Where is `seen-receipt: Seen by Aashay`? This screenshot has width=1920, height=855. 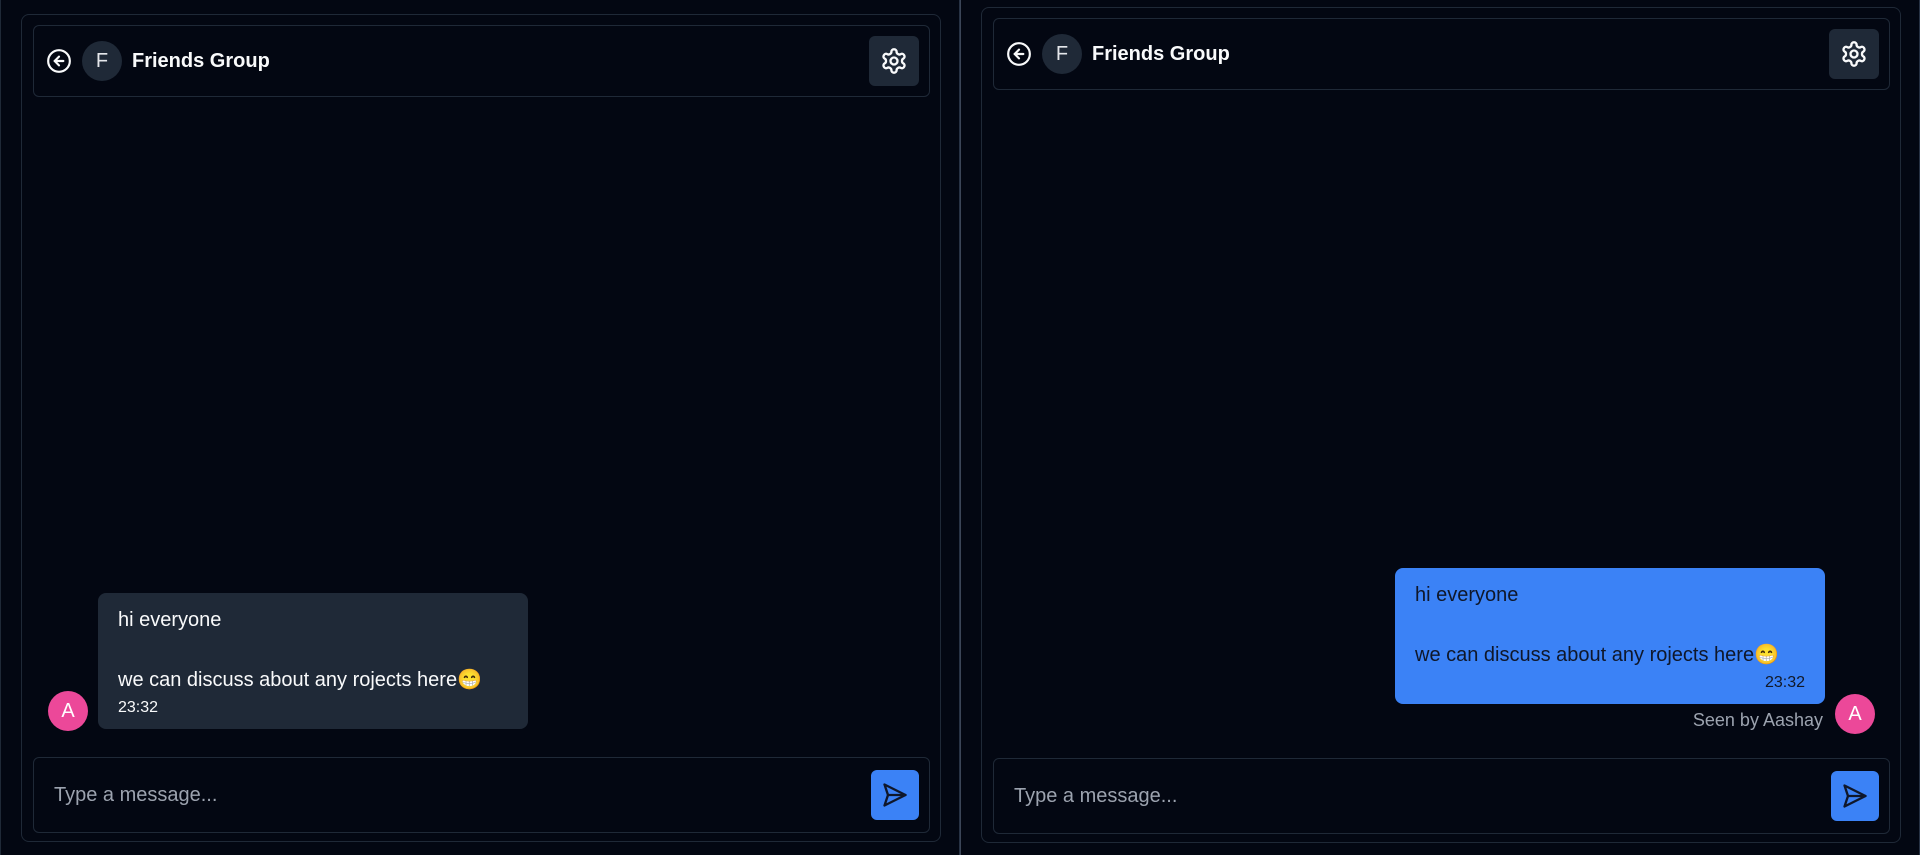
seen-receipt: Seen by Aashay is located at coordinates (1757, 720).